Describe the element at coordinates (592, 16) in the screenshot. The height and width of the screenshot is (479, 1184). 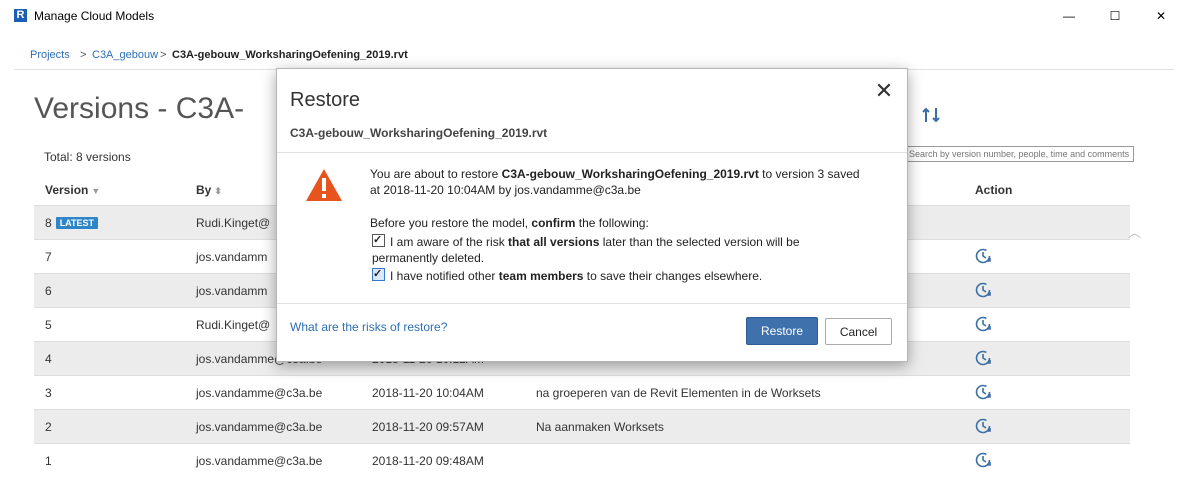
I see `title-bar: R Manage Cloud Models — ☐ ✕` at that location.